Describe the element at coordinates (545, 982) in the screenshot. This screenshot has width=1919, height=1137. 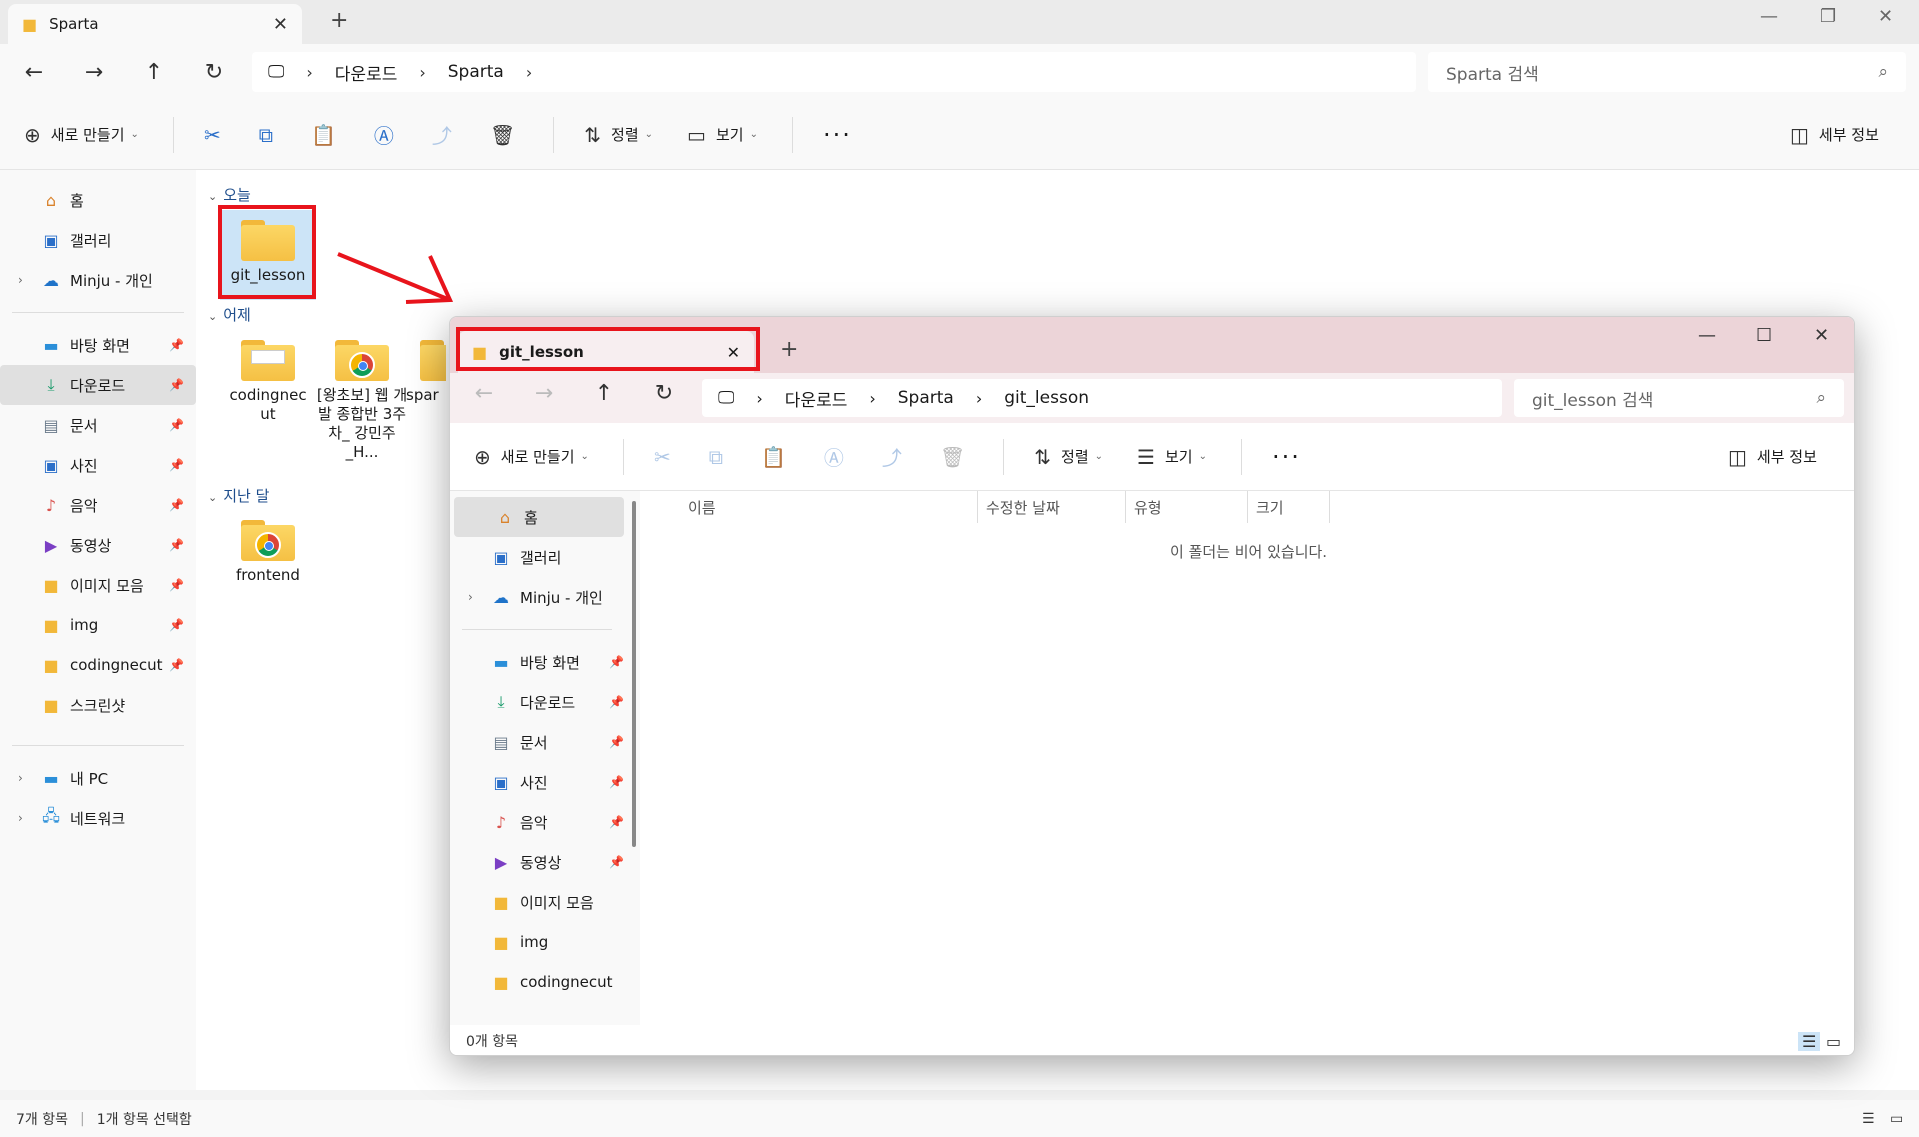
I see `sidebar-item-codingnecut: ■ codingnecut` at that location.